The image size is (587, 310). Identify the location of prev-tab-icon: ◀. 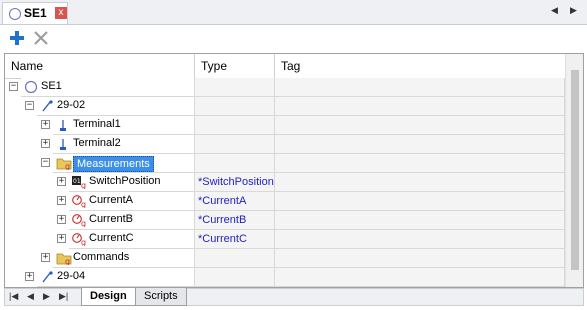
(30, 296).